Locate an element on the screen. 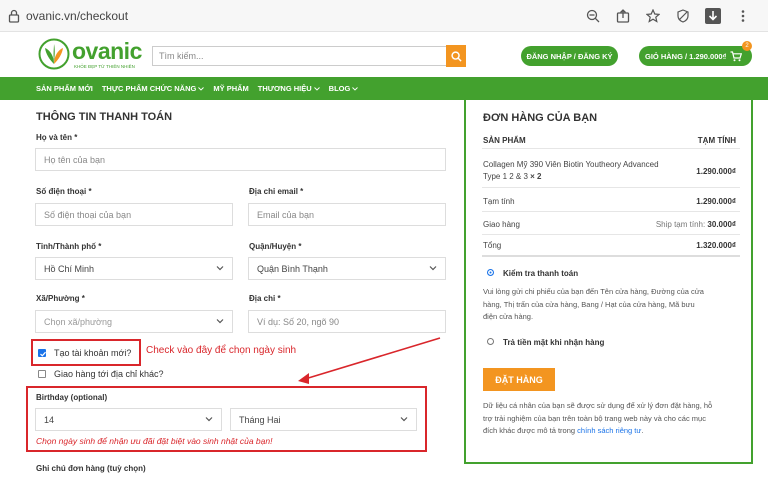 The width and height of the screenshot is (768, 477). district-select: Quận Bình Thạnh is located at coordinates (347, 268).